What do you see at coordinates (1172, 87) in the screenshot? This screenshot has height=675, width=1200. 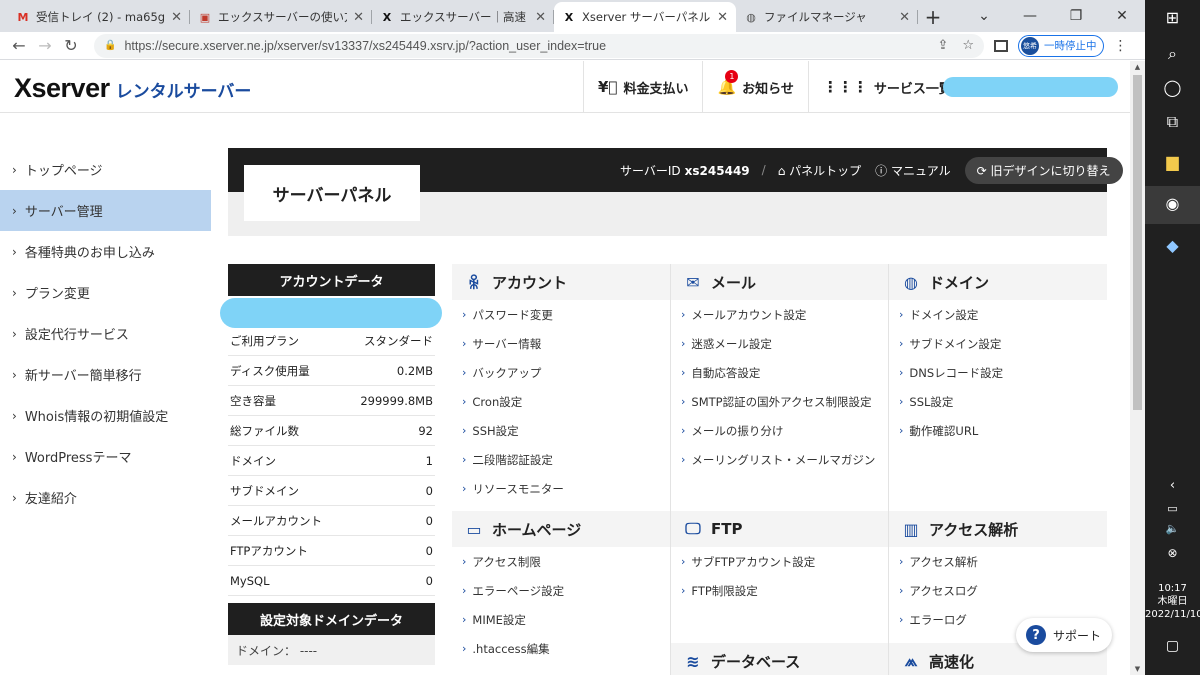 I see `cortana-icon: ◯` at bounding box center [1172, 87].